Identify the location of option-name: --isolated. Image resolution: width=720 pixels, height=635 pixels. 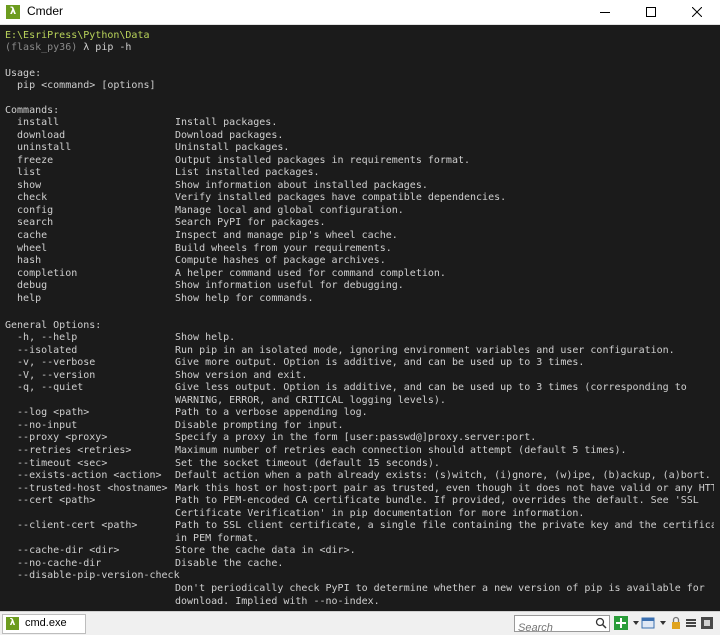
(41, 350).